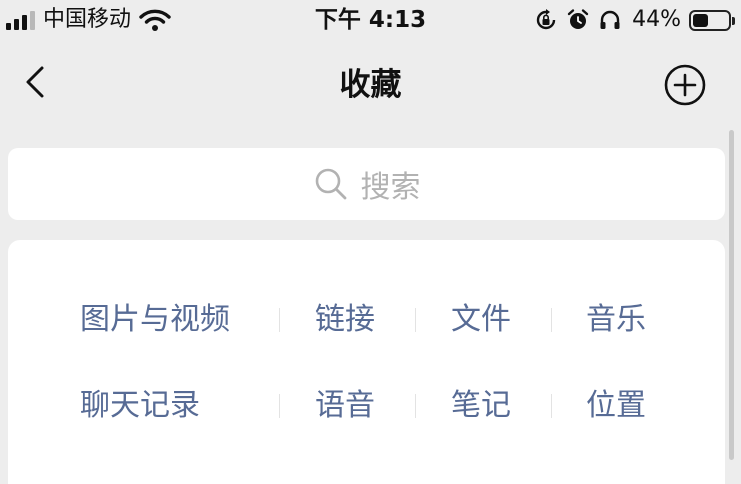  I want to click on category-voice: 语音, so click(345, 406).